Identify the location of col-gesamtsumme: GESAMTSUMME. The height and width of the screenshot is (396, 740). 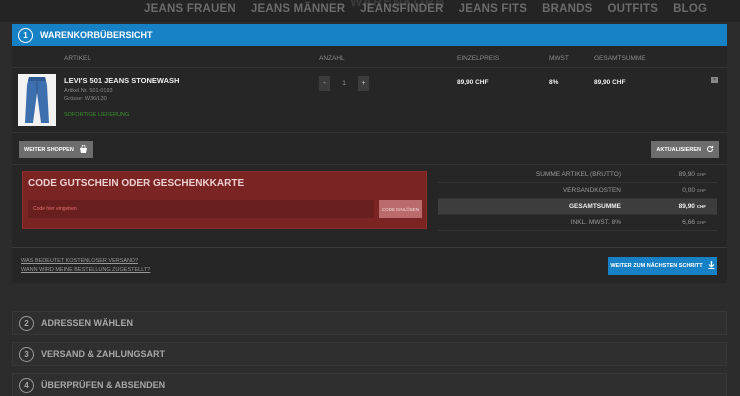
(620, 58).